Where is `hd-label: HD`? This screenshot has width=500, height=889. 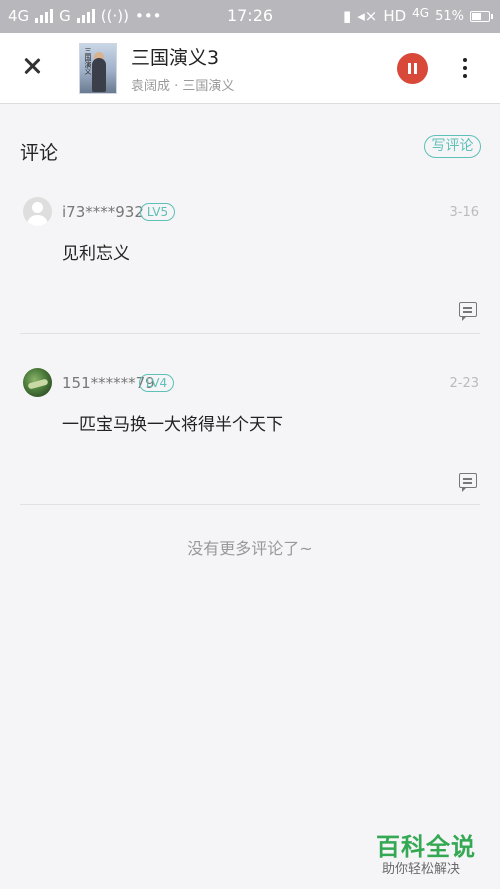 hd-label: HD is located at coordinates (395, 16).